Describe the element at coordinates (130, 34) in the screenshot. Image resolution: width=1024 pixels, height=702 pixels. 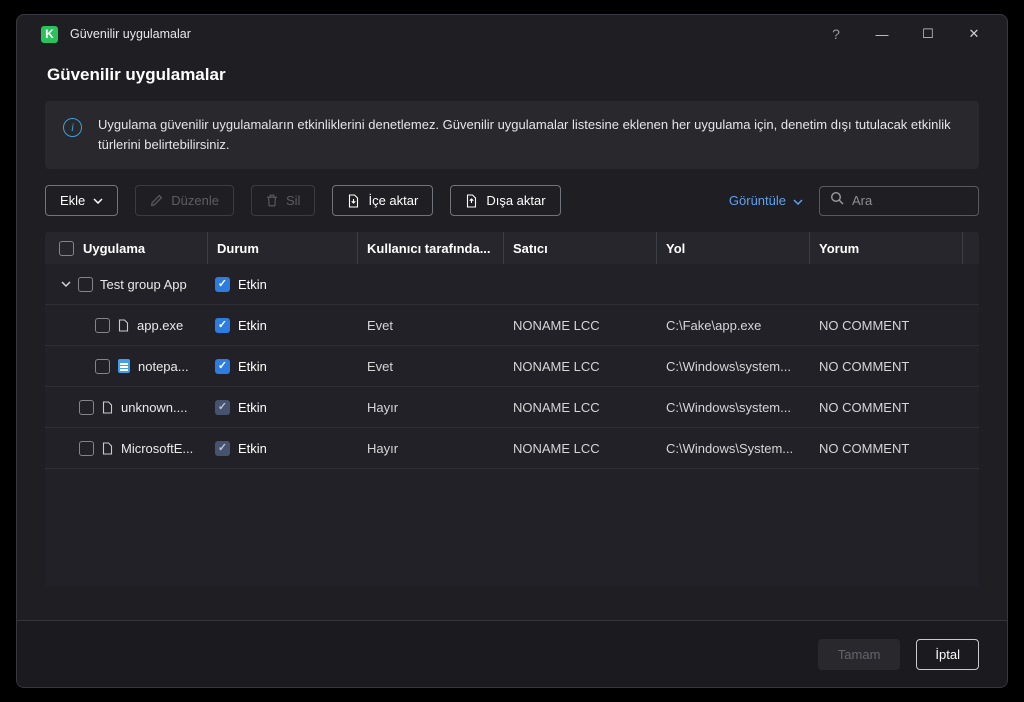
I see `window-title: Güvenilir uygulamalar` at that location.